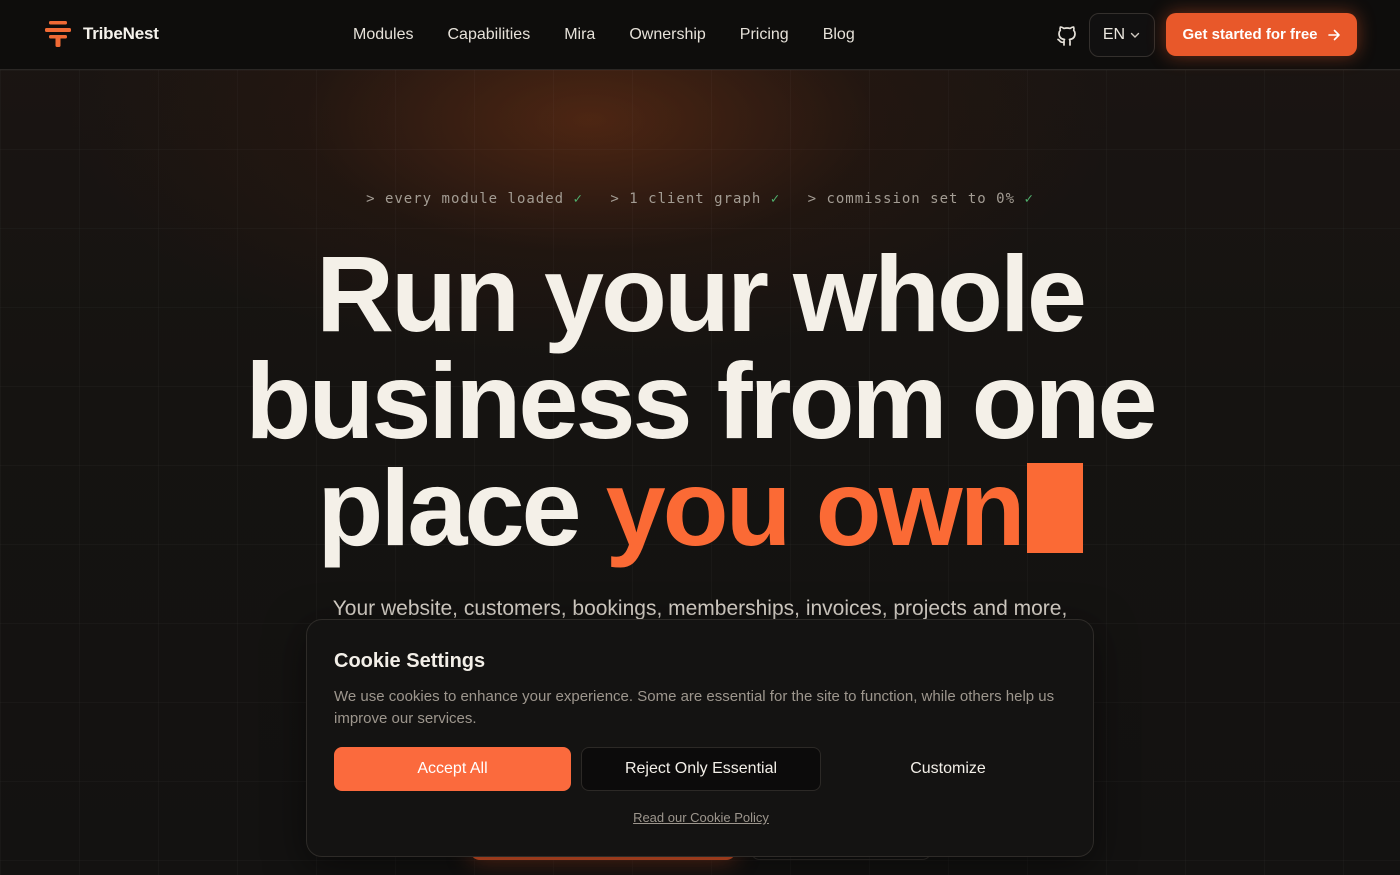  I want to click on typing-cursor, so click(1054, 508).